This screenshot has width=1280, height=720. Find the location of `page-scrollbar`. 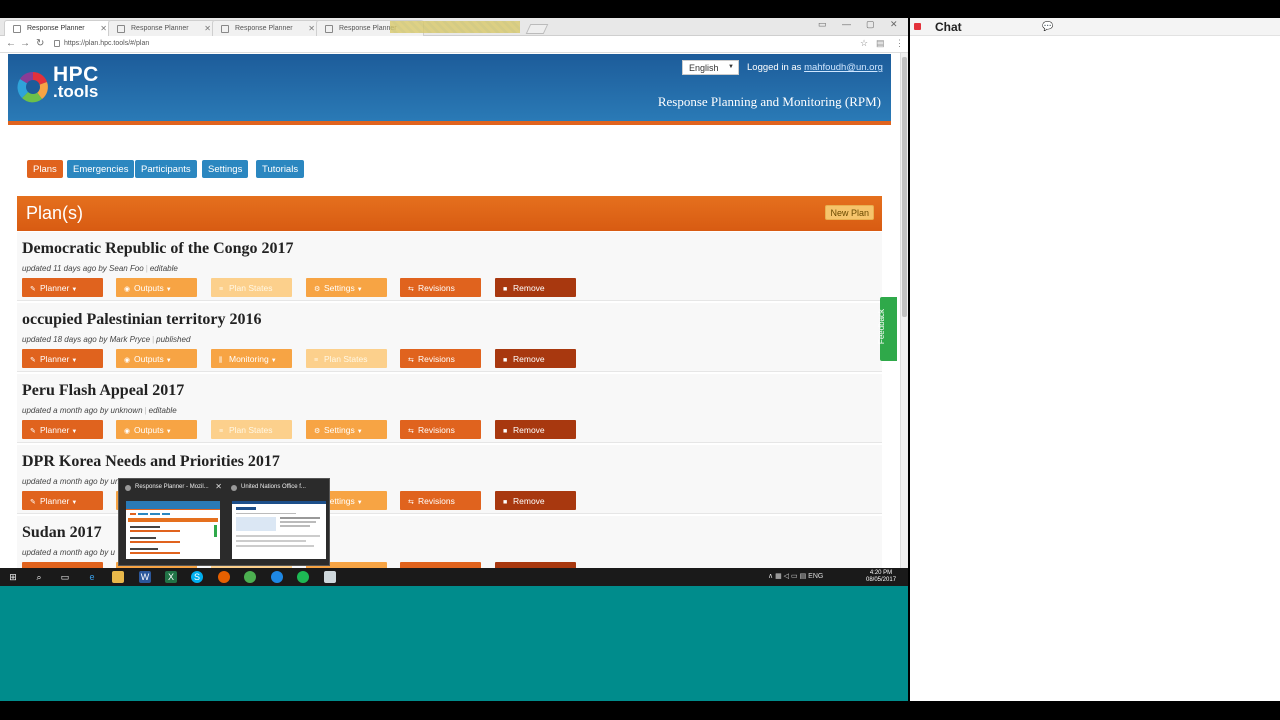

page-scrollbar is located at coordinates (904, 310).